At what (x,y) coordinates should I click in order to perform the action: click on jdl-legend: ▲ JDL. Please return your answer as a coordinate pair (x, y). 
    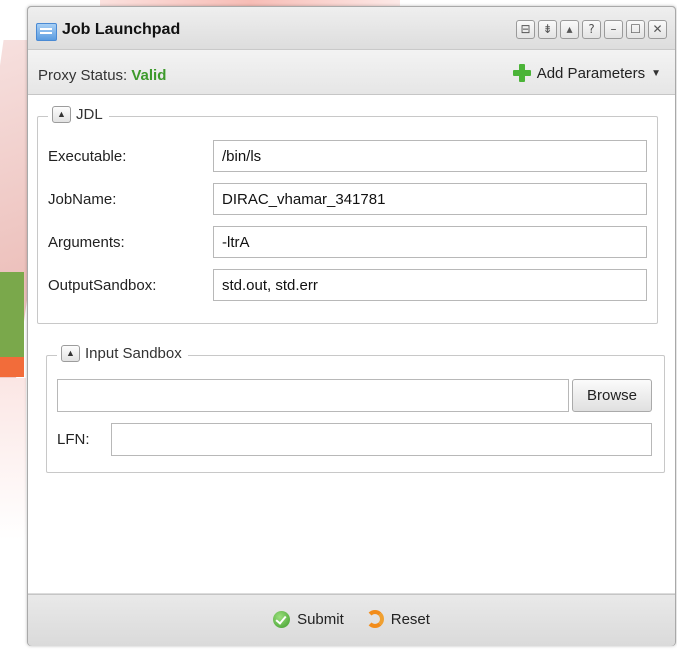
    Looking at the image, I should click on (78, 114).